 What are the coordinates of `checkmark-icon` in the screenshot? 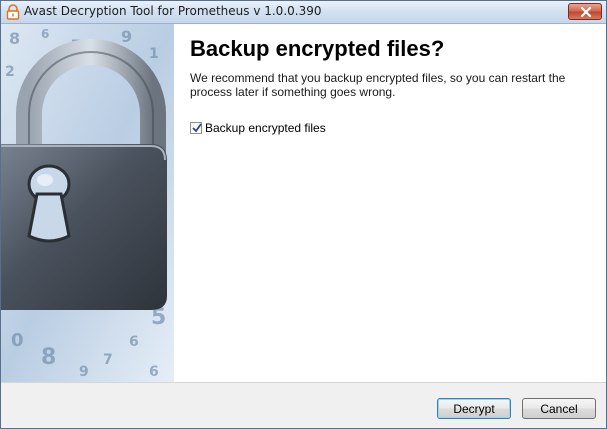 It's located at (197, 128).